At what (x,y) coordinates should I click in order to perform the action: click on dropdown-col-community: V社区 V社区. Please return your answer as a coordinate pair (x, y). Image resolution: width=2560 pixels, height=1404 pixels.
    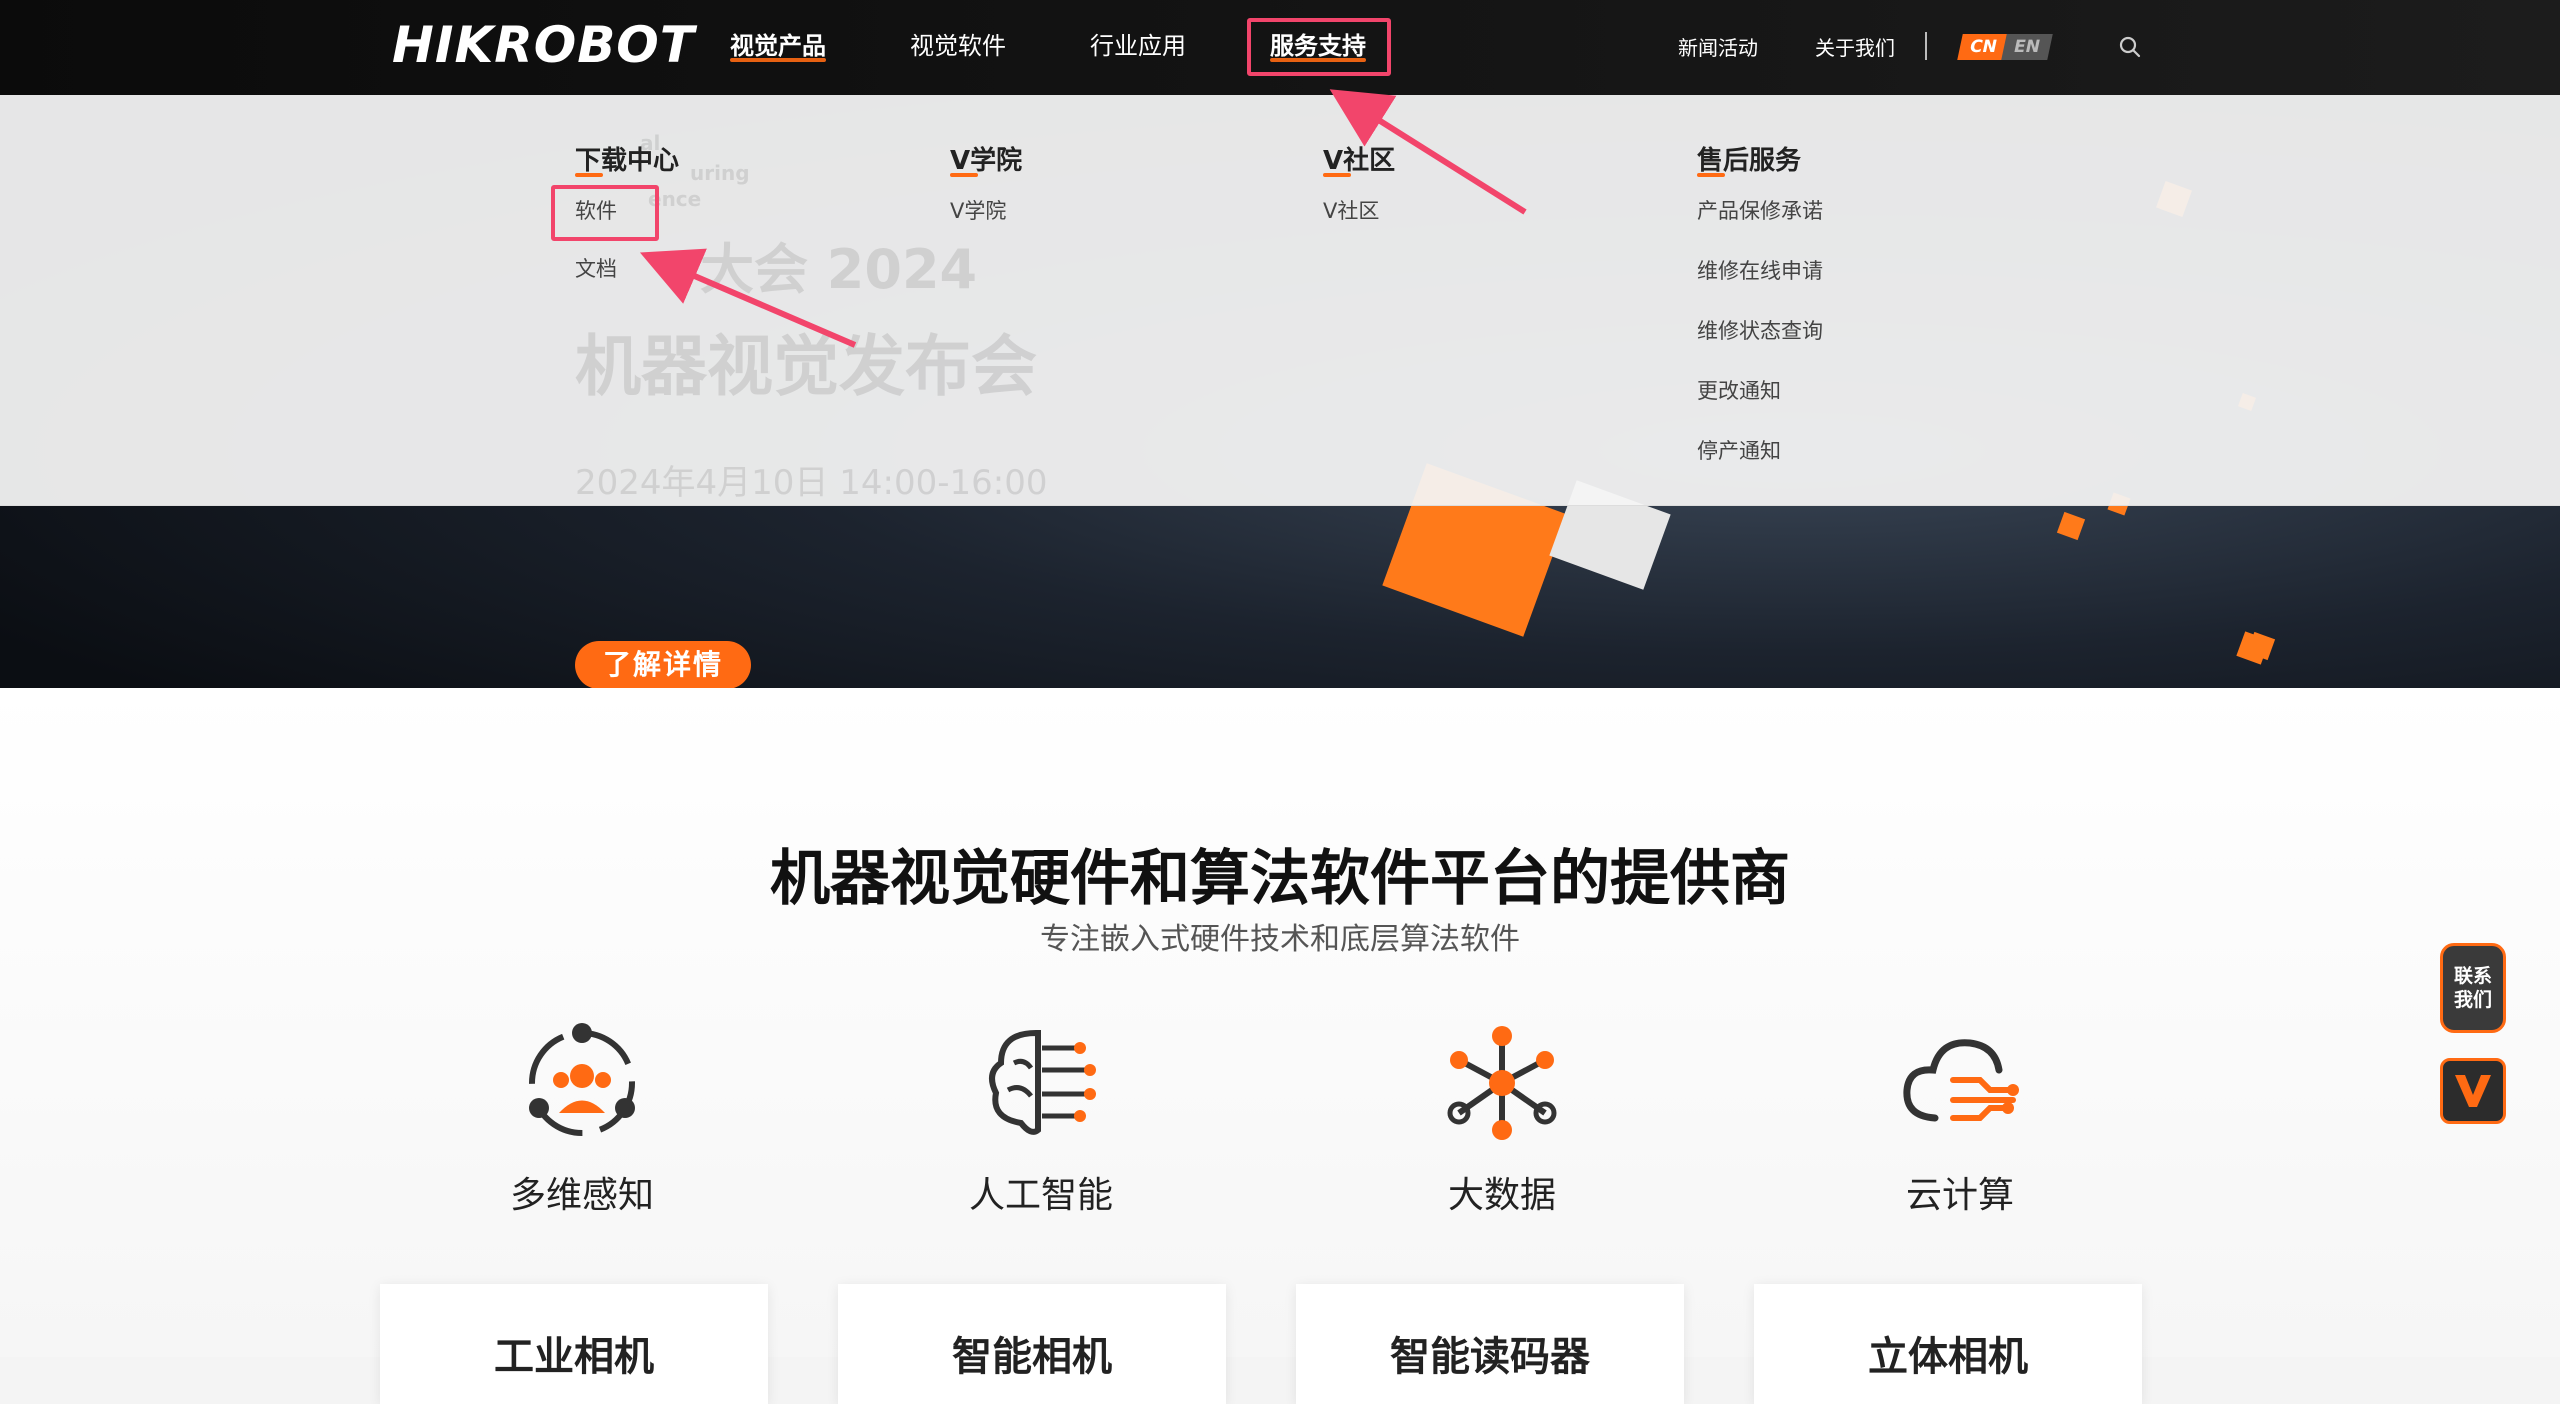
    Looking at the image, I should click on (1359, 186).